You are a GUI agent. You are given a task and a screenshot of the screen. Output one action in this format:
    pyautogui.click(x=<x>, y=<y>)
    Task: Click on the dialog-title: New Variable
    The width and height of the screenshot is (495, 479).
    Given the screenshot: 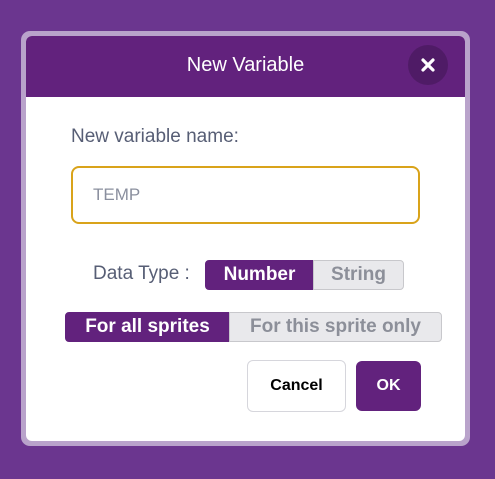 What is the action you would take?
    pyautogui.click(x=245, y=65)
    